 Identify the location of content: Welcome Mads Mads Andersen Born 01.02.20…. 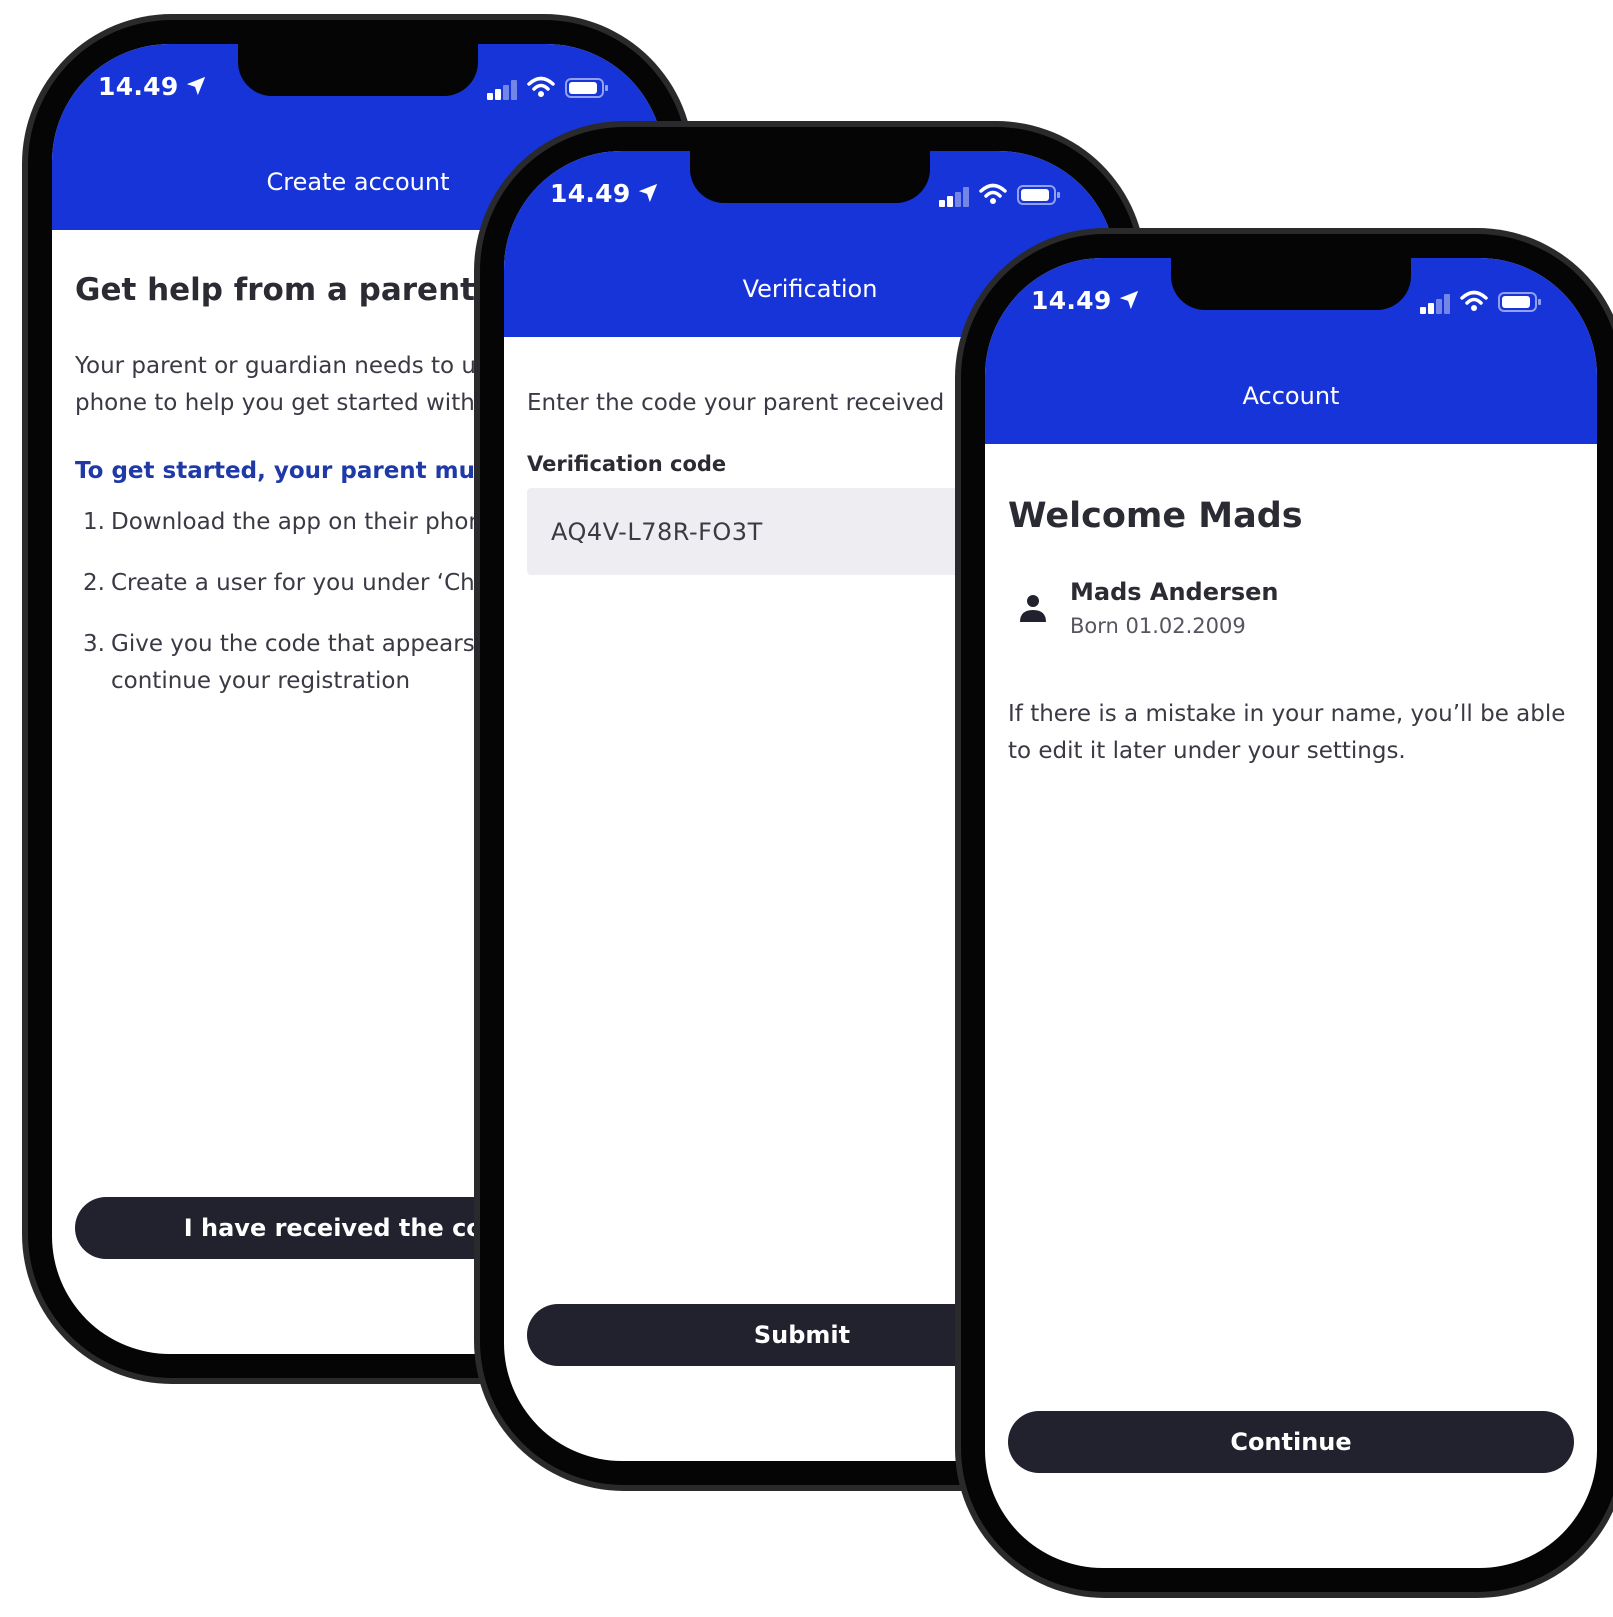
(1291, 607).